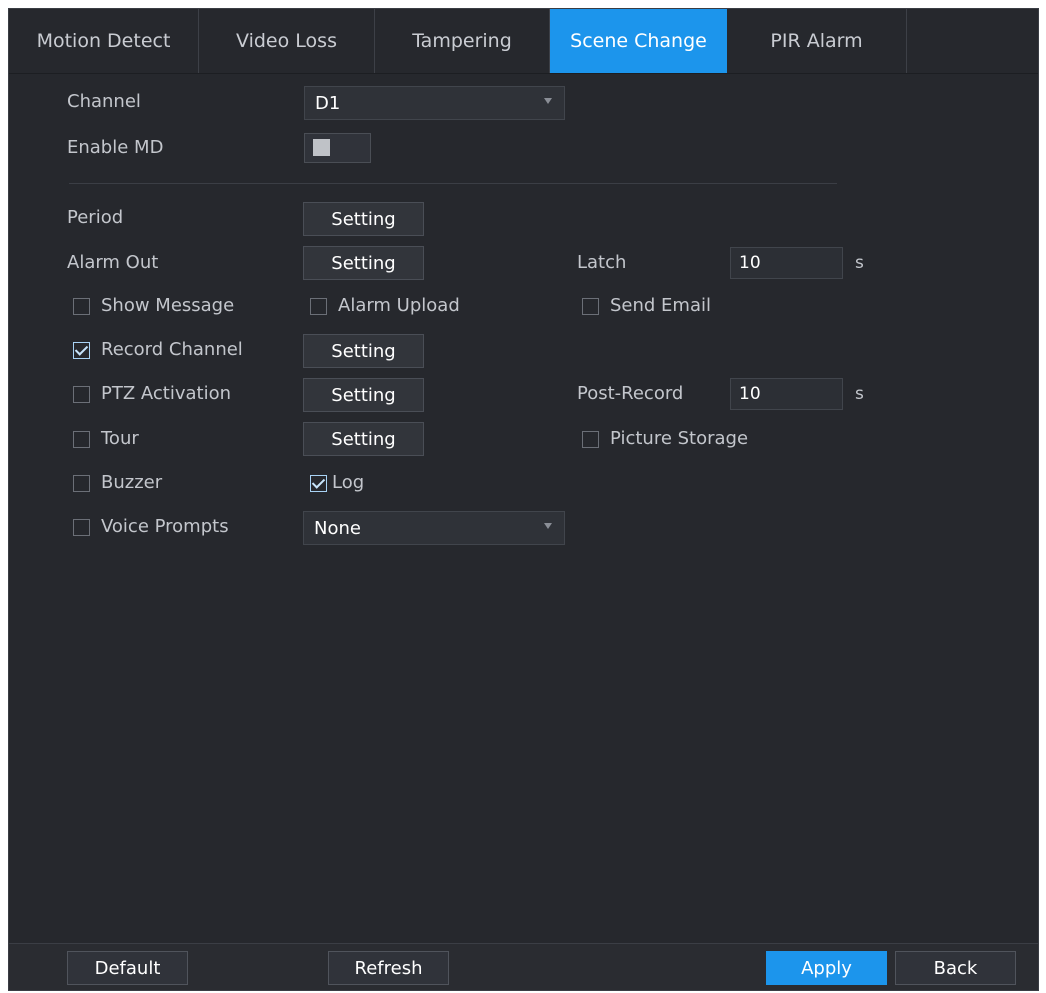 This screenshot has width=1046, height=993. What do you see at coordinates (399, 305) in the screenshot?
I see `alarm-upload-label: Alarm Upload` at bounding box center [399, 305].